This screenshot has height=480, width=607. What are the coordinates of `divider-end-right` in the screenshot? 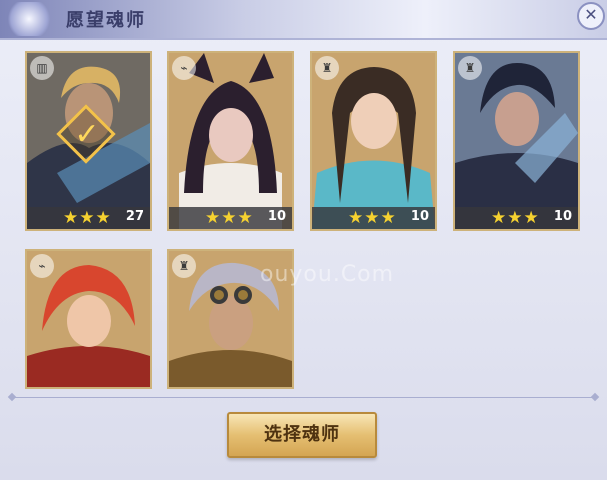 It's located at (595, 397).